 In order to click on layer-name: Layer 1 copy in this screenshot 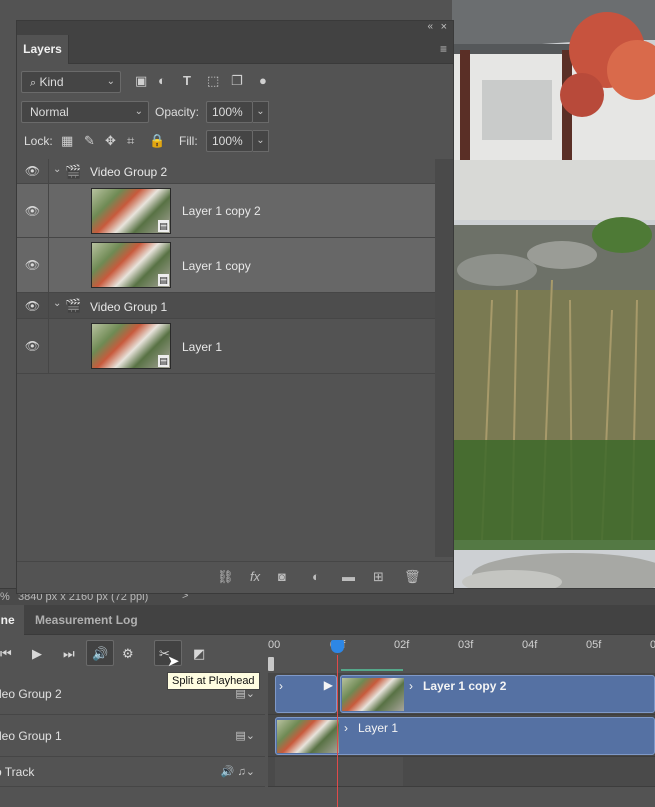, I will do `click(216, 266)`.